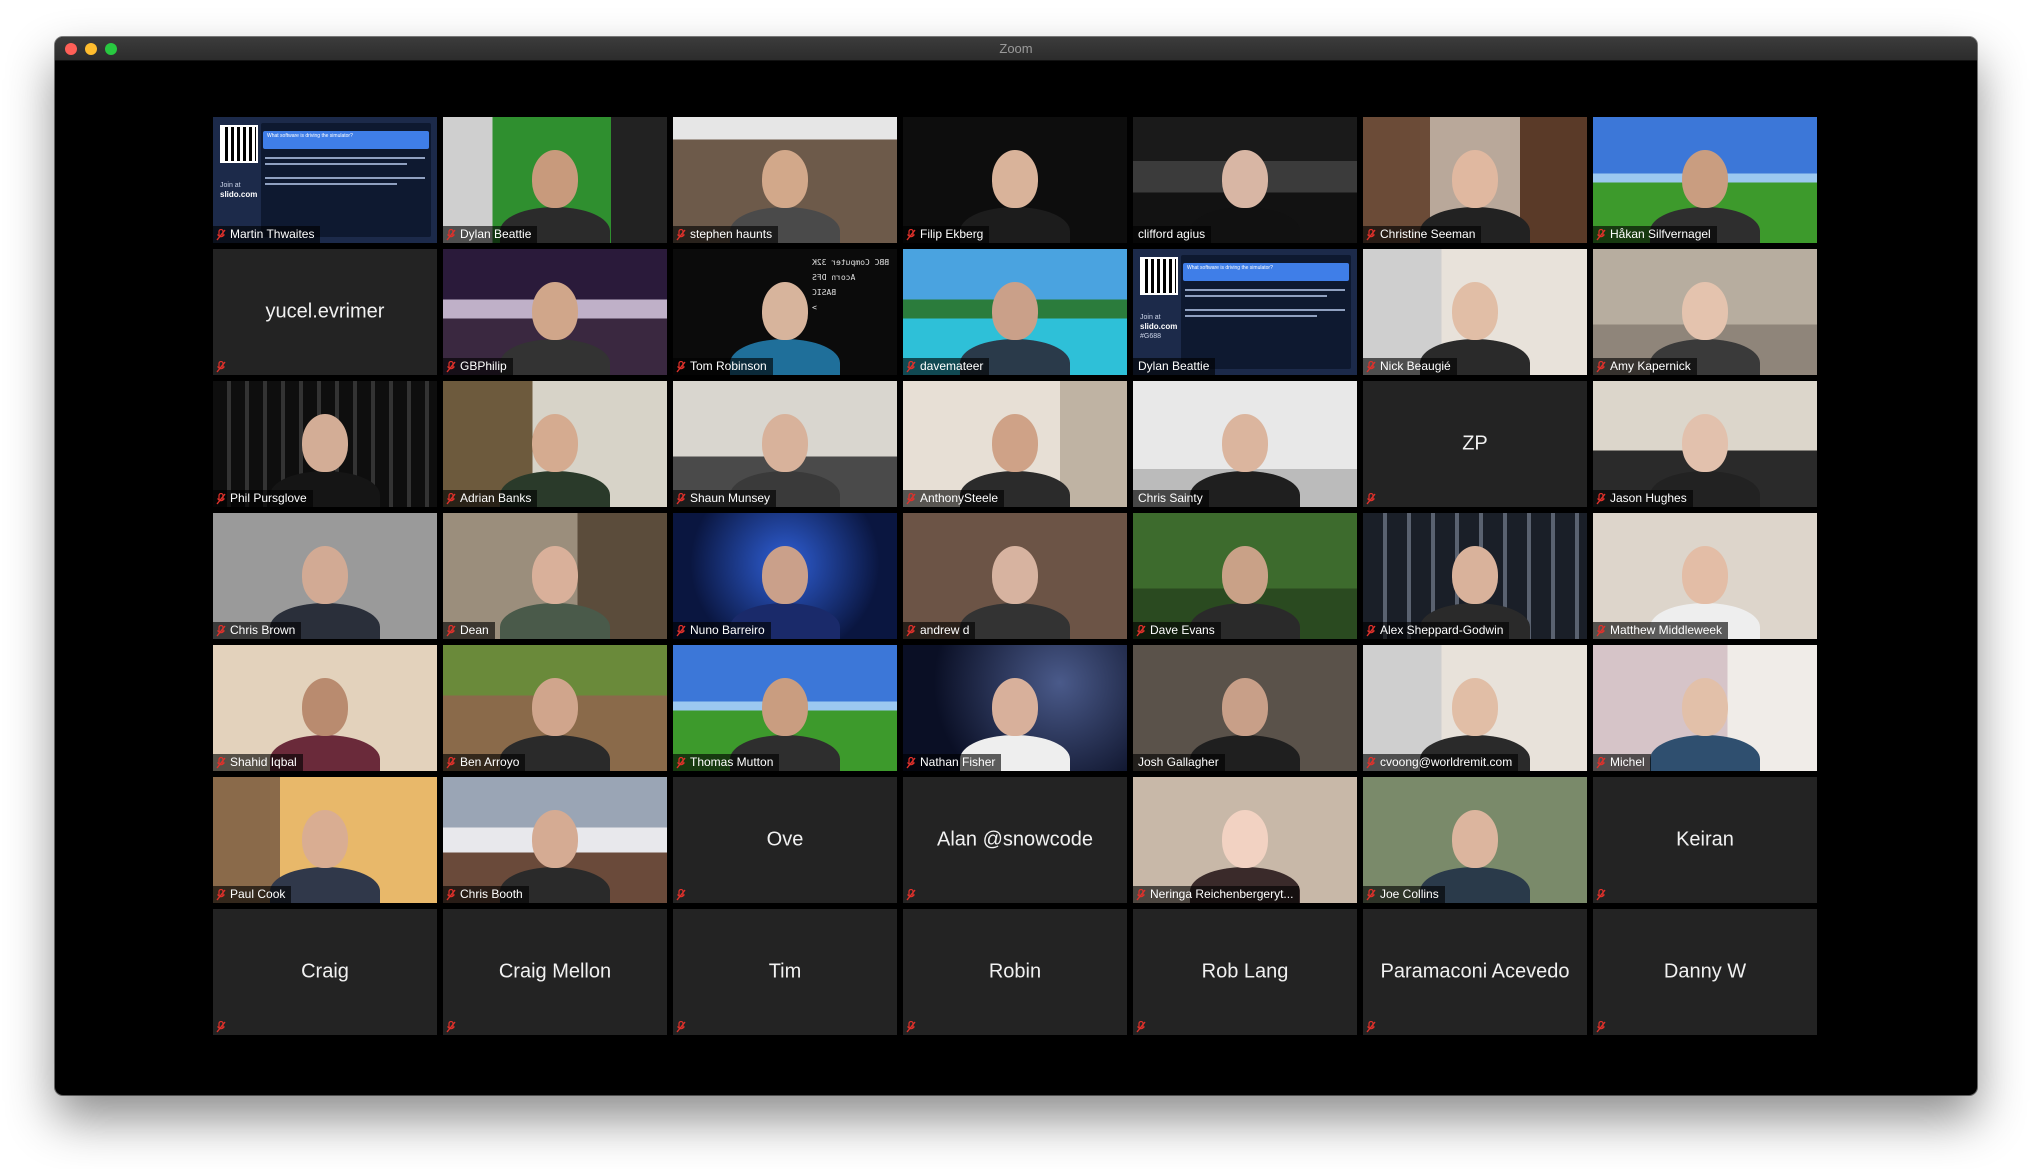  I want to click on participant-tile: Shahid Iqbal, so click(325, 708).